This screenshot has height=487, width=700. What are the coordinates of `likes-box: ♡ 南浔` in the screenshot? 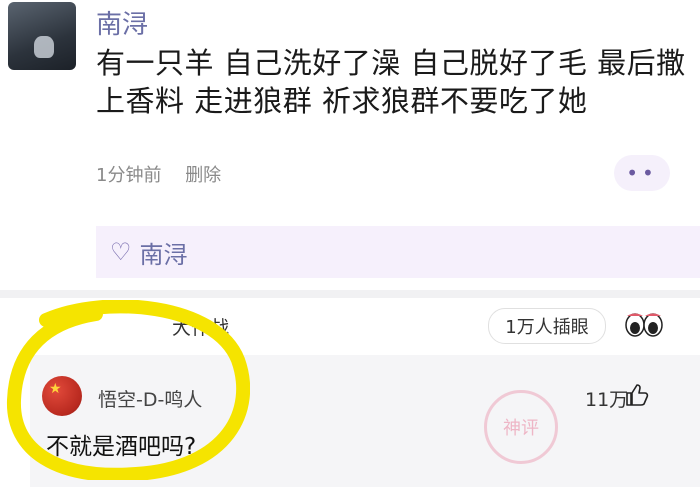 It's located at (398, 252).